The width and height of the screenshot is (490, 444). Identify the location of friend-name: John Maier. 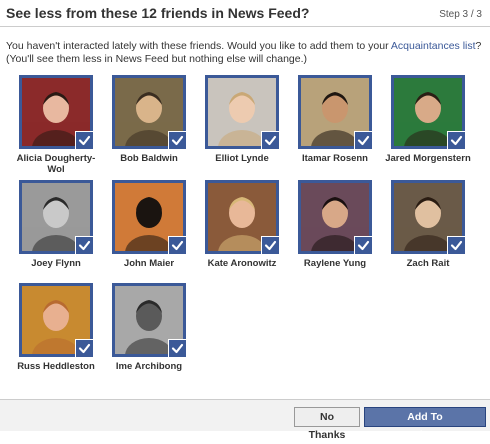
(149, 263).